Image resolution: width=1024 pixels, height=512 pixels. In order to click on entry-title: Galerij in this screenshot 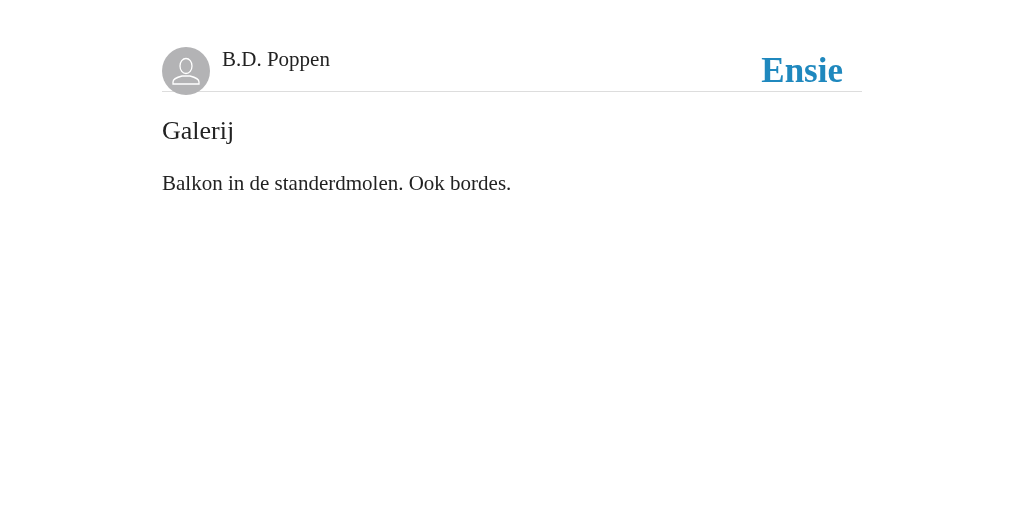, I will do `click(199, 131)`.